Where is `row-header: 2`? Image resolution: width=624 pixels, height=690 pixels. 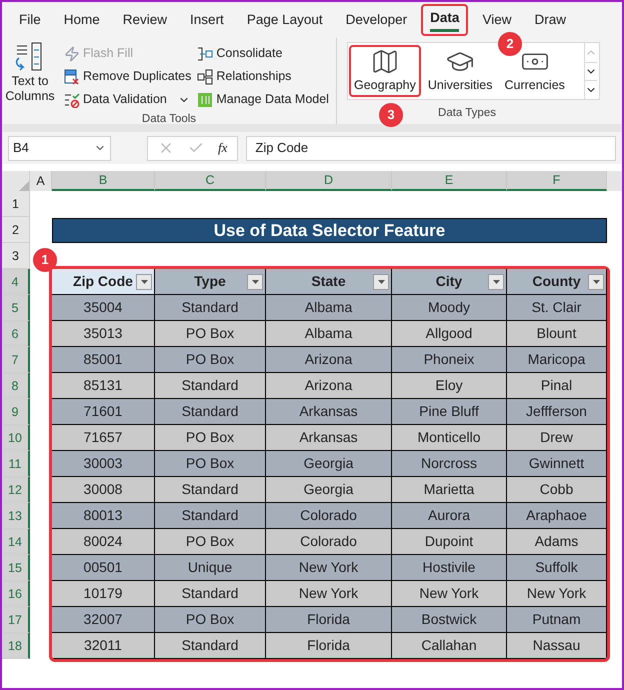
row-header: 2 is located at coordinates (16, 230).